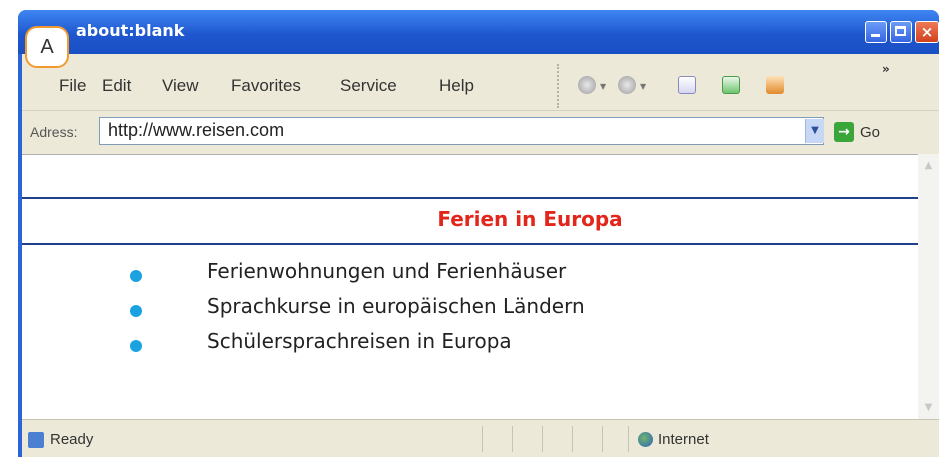 The width and height of the screenshot is (939, 457). What do you see at coordinates (928, 407) in the screenshot?
I see `scroll-down-icon: ▼` at bounding box center [928, 407].